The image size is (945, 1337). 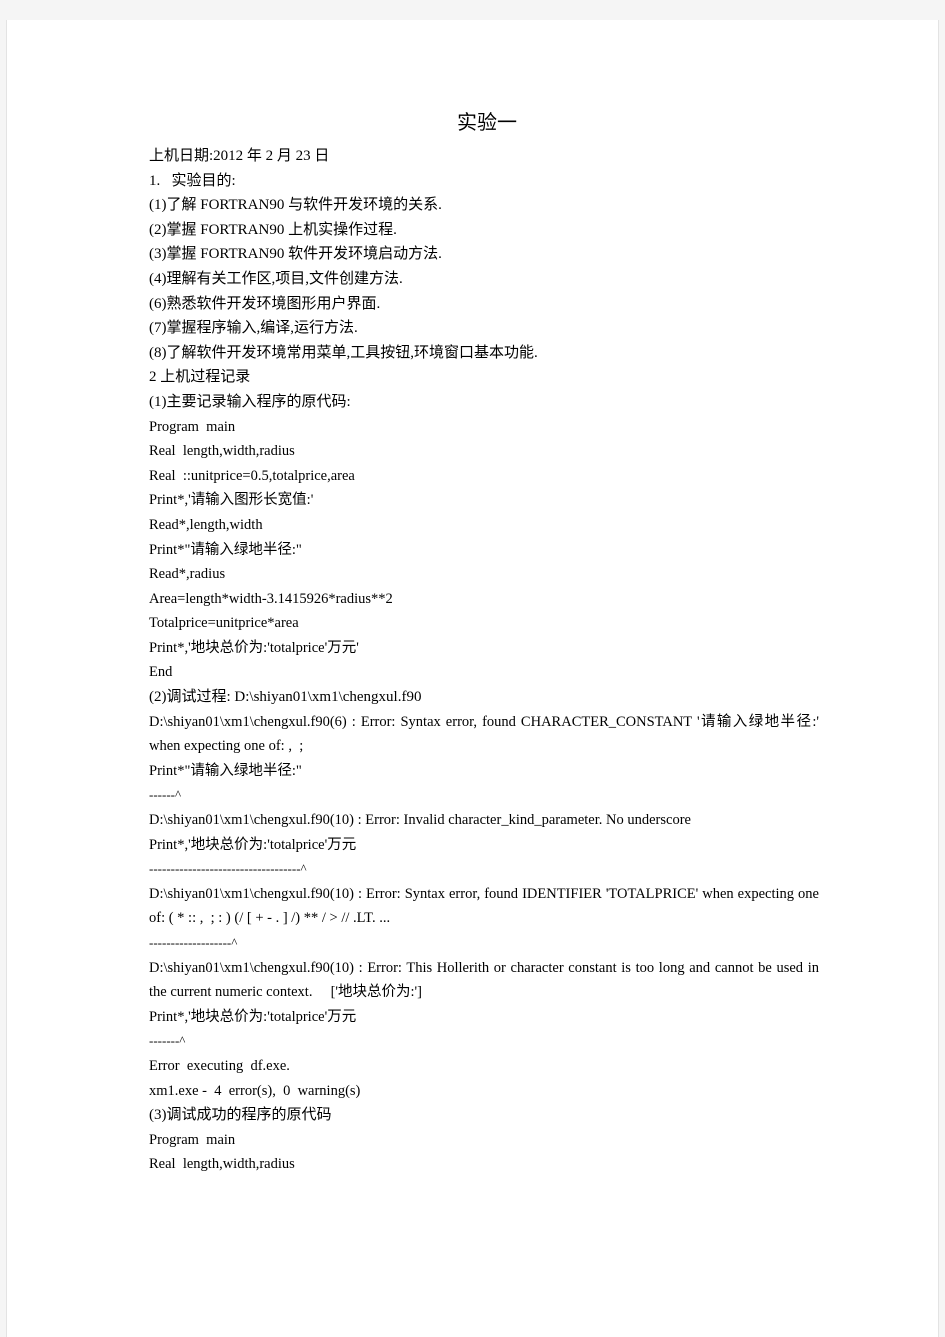 What do you see at coordinates (271, 598) in the screenshot?
I see `code-line: Area=length*width-3.1415926*radius**2` at bounding box center [271, 598].